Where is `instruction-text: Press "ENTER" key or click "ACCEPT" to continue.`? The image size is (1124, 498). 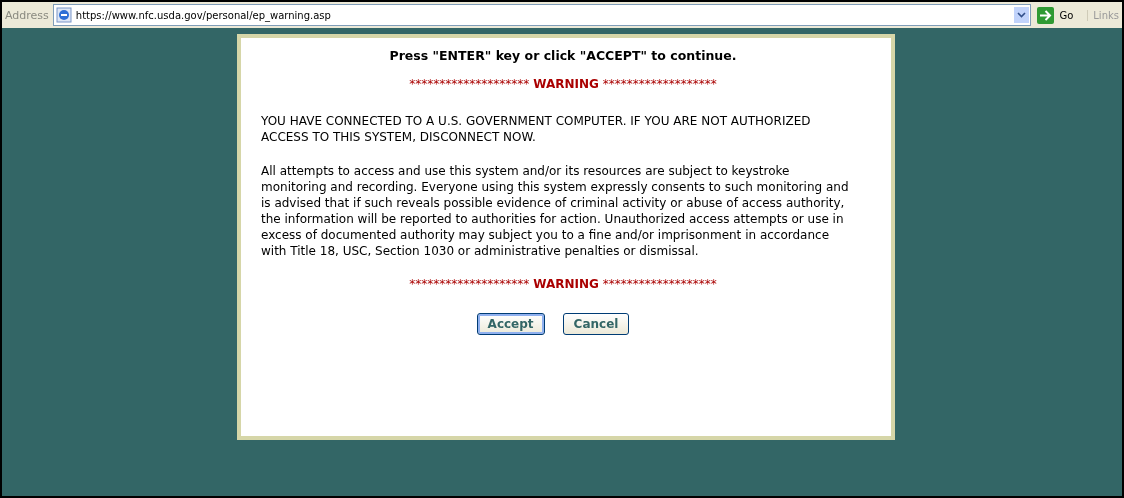
instruction-text: Press "ENTER" key or click "ACCEPT" to continue. is located at coordinates (563, 55).